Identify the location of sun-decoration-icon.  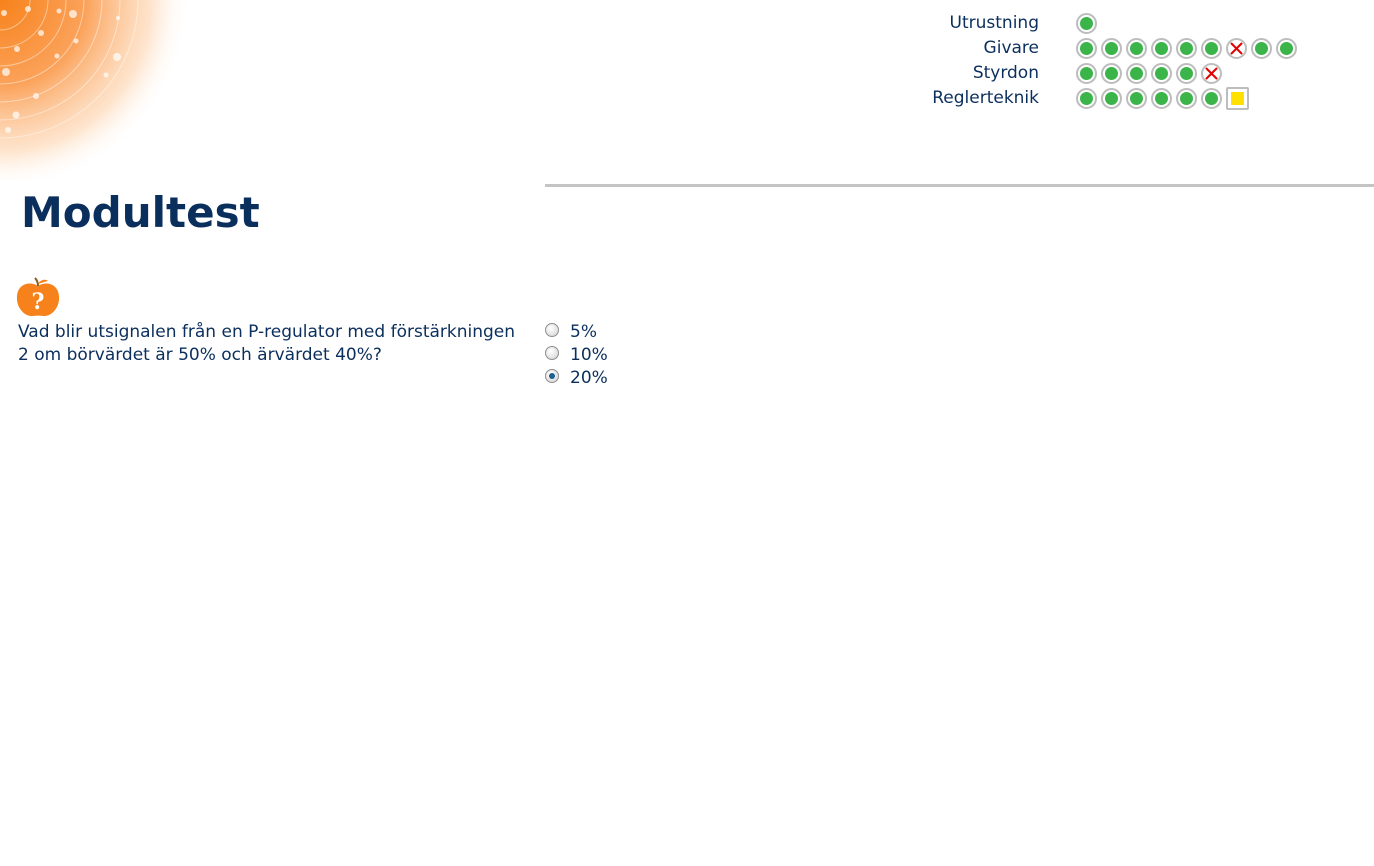
(95, 90).